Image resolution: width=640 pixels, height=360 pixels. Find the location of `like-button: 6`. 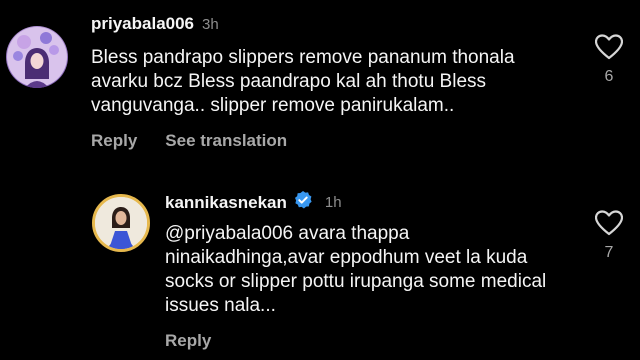

like-button: 6 is located at coordinates (609, 60).